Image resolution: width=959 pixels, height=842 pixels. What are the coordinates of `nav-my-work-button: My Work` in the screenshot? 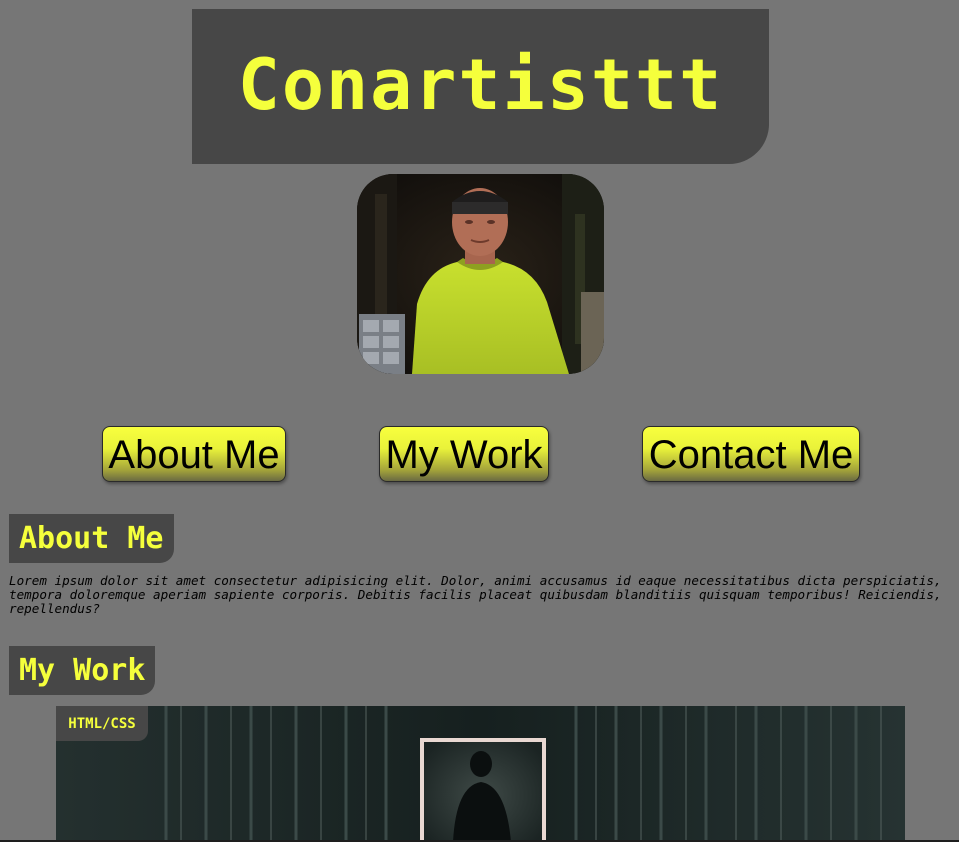 It's located at (464, 454).